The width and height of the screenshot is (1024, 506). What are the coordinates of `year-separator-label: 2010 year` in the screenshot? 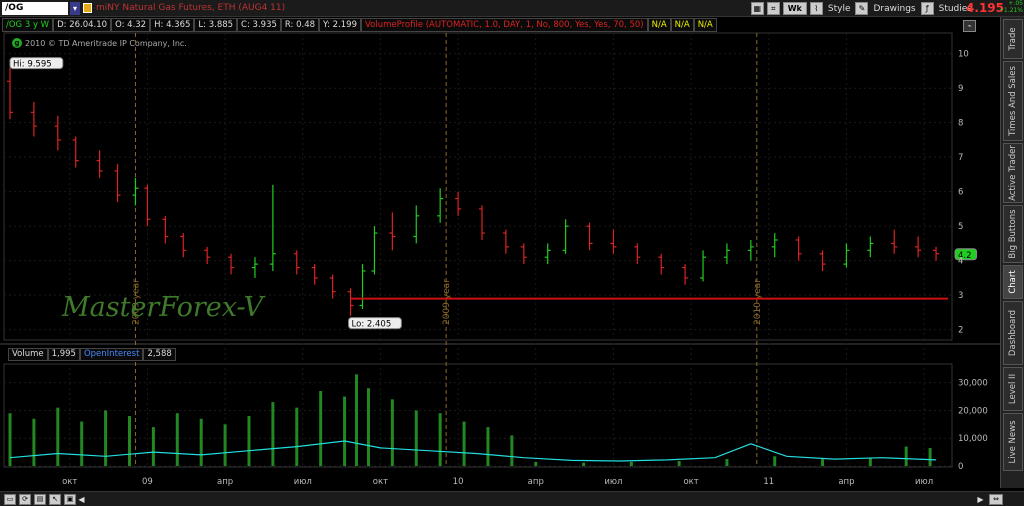 It's located at (758, 302).